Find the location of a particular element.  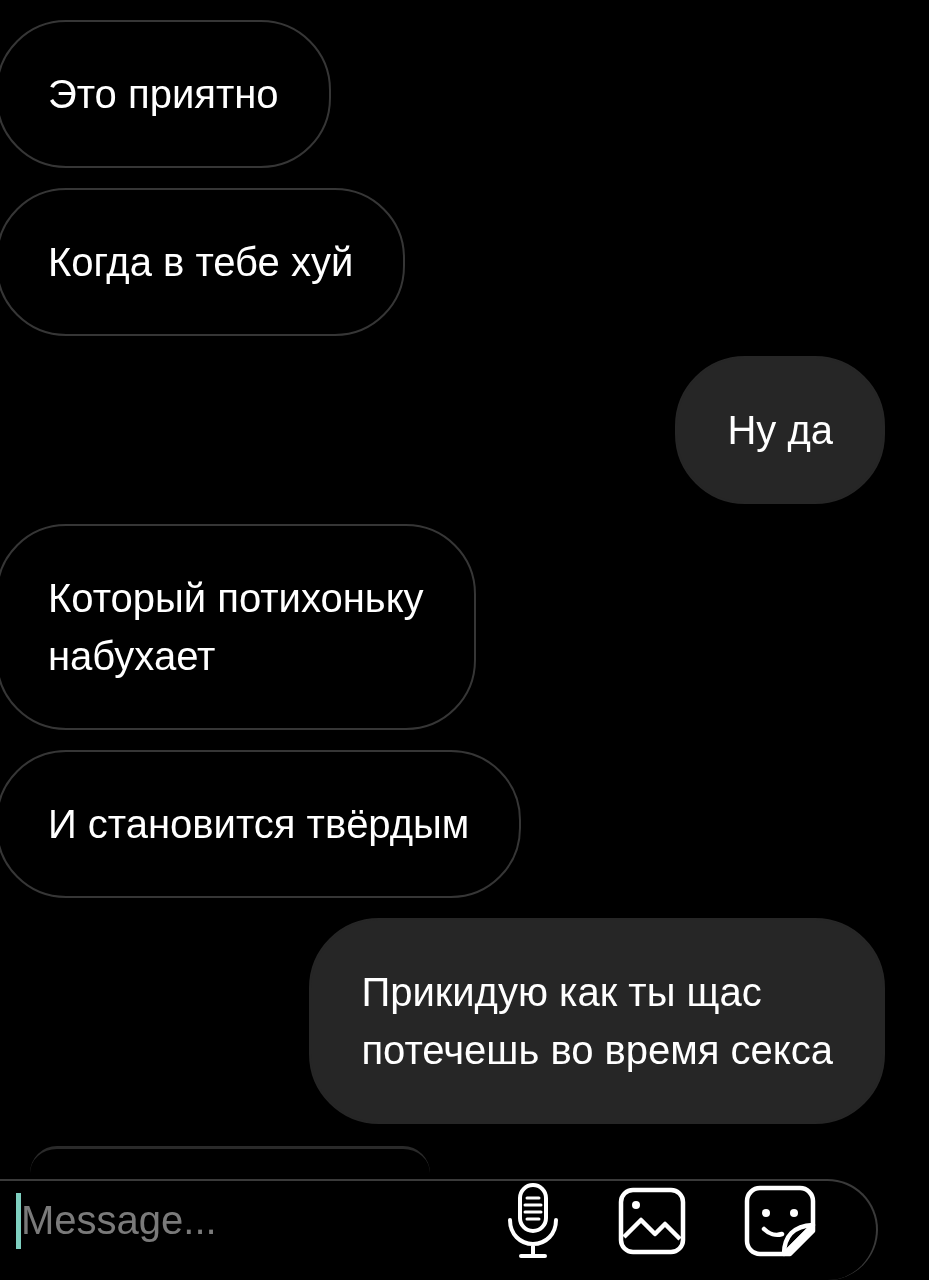

received-message: Когда в тебе хуй is located at coordinates (203, 262).